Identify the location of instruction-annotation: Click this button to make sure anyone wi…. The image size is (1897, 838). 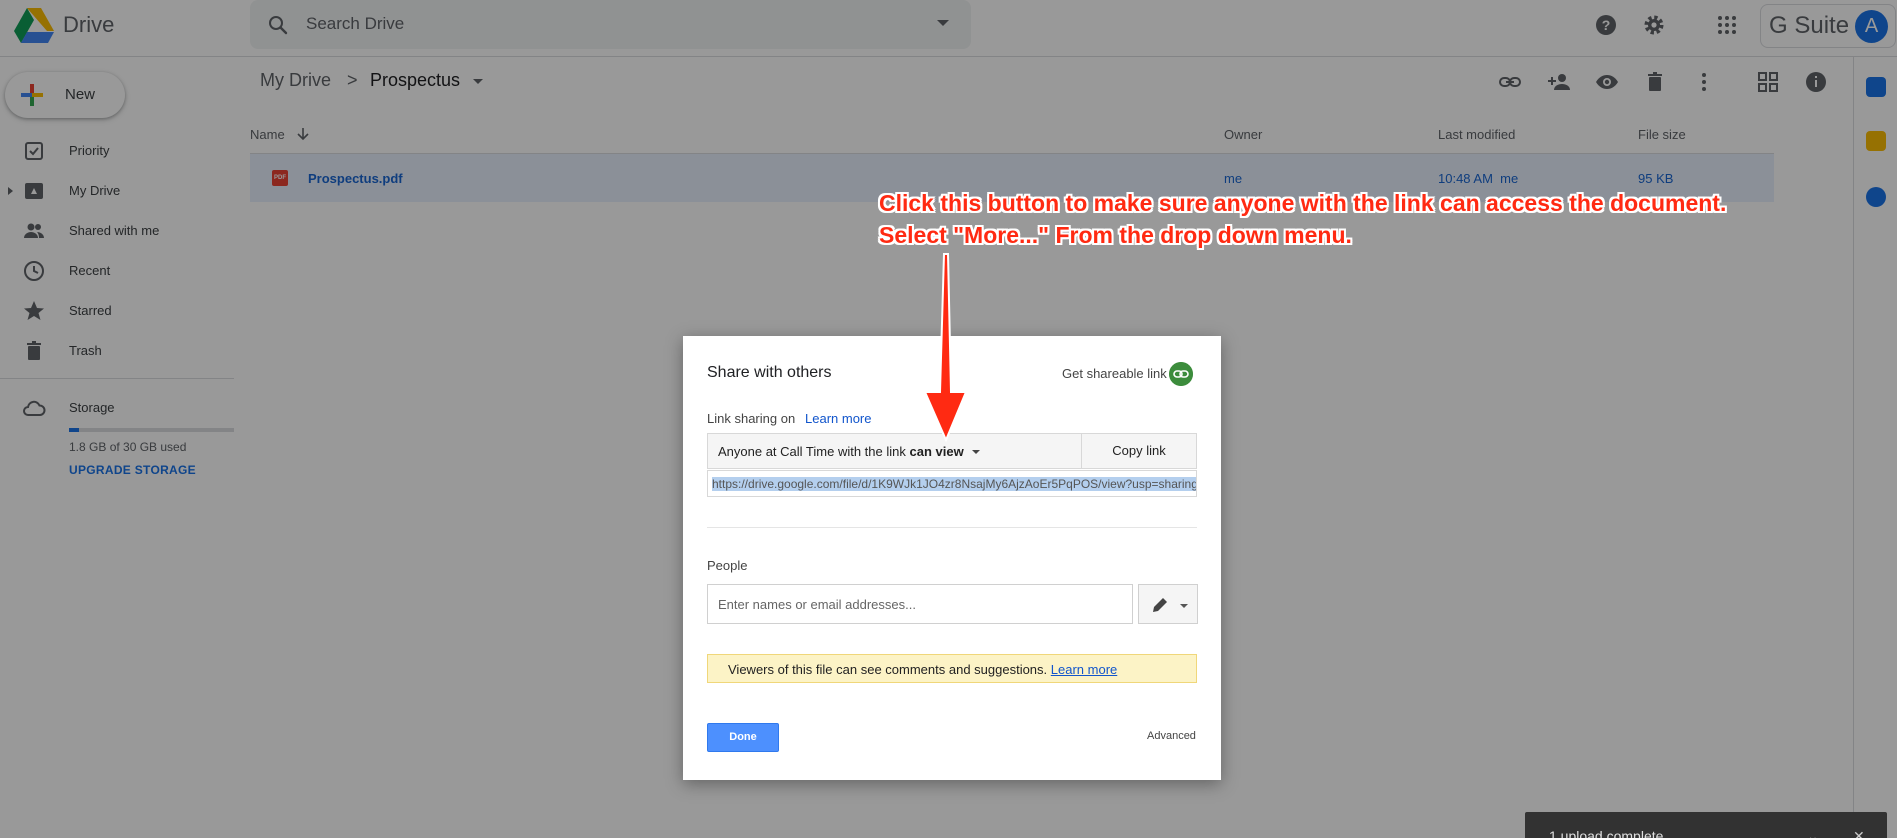
(1329, 219).